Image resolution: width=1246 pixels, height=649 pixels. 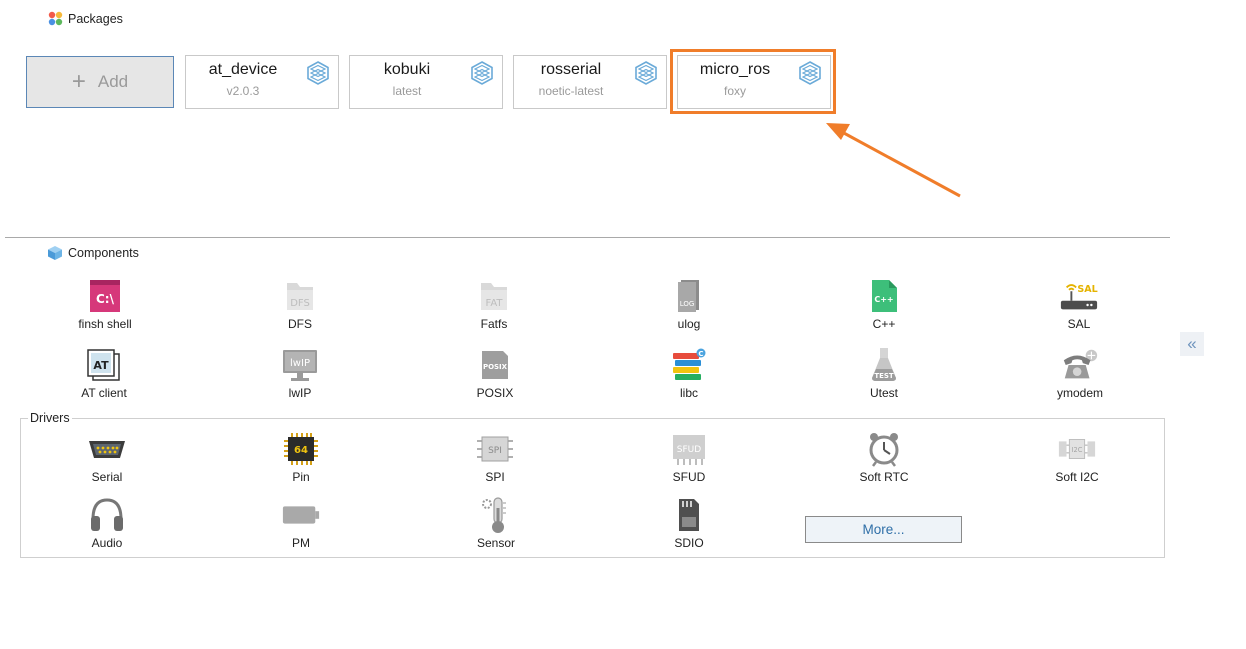 I want to click on components-title: Components, so click(x=103, y=253).